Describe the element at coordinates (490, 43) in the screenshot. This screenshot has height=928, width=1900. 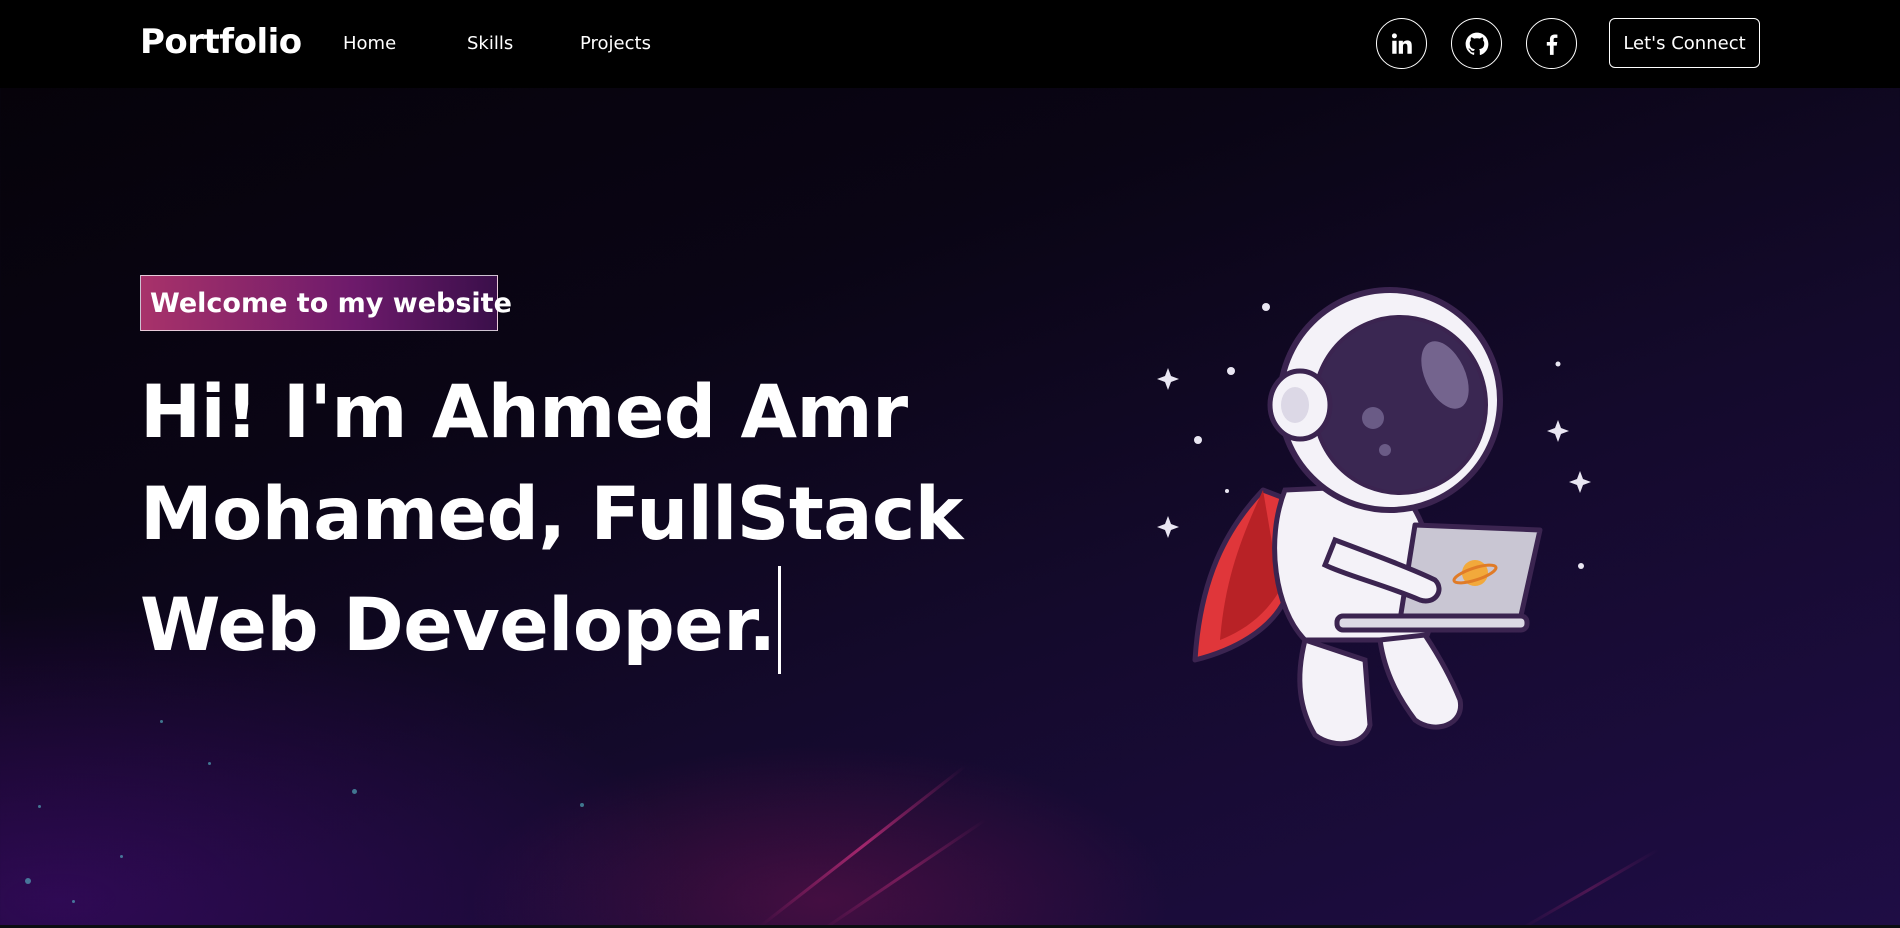
I see `nav-link-skills: Skills` at that location.